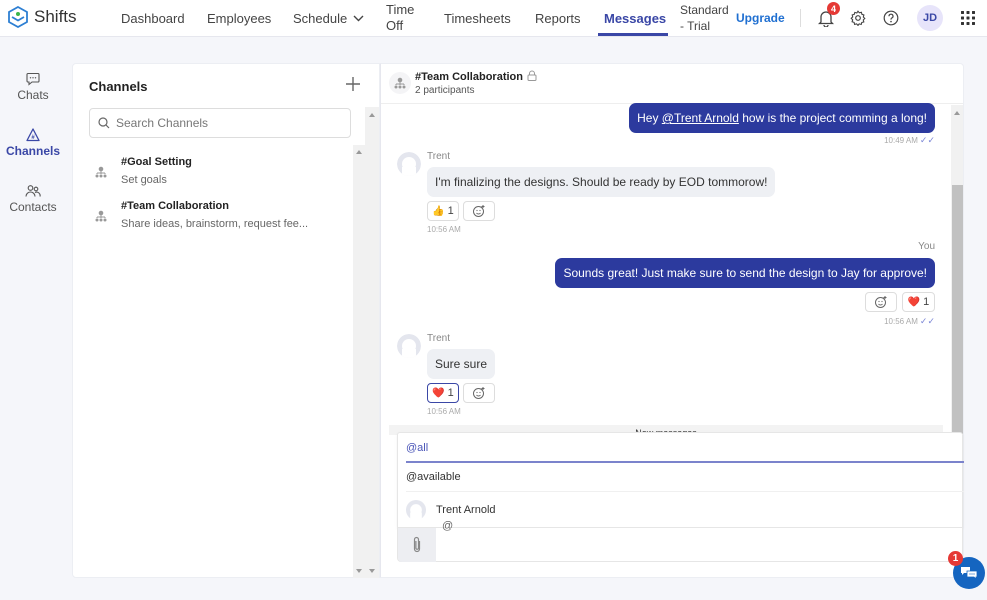 The image size is (987, 600). What do you see at coordinates (18, 17) in the screenshot?
I see `shifts-logo-icon` at bounding box center [18, 17].